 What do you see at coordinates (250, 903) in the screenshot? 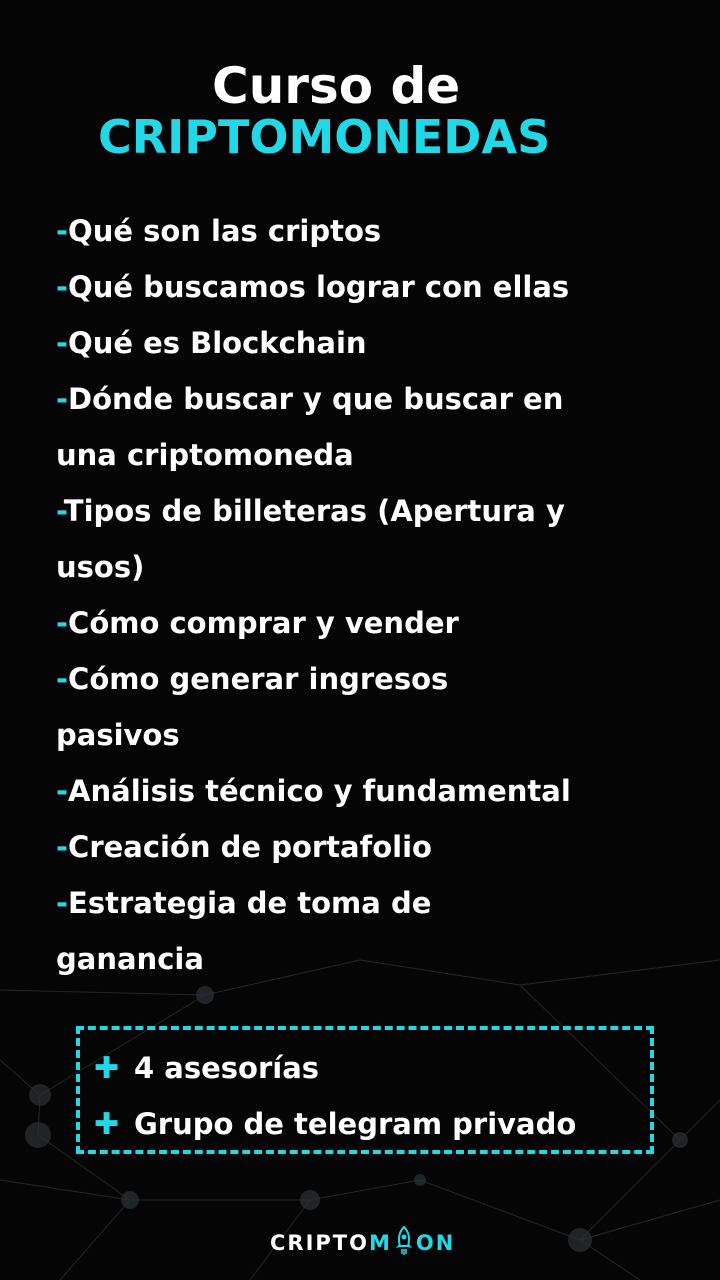
I see `topic-text: Estrategia de toma de` at bounding box center [250, 903].